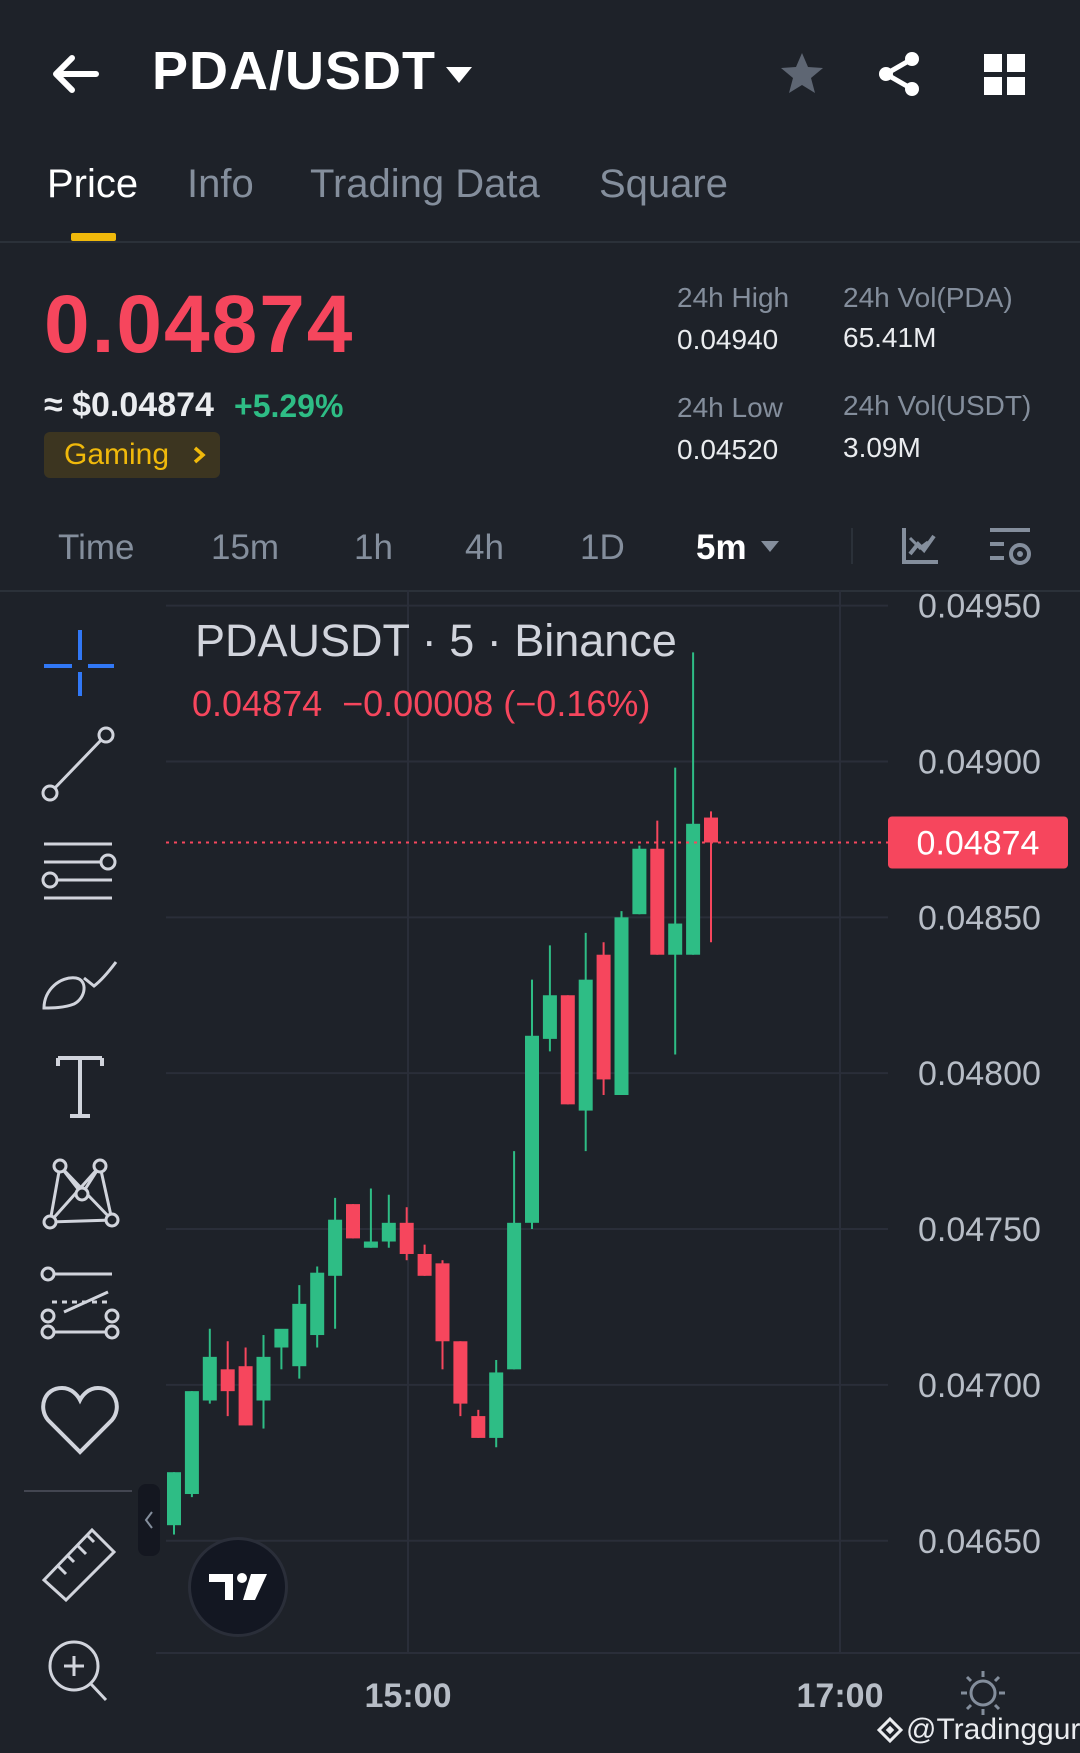 The height and width of the screenshot is (1753, 1080). I want to click on star-icon, so click(802, 74).